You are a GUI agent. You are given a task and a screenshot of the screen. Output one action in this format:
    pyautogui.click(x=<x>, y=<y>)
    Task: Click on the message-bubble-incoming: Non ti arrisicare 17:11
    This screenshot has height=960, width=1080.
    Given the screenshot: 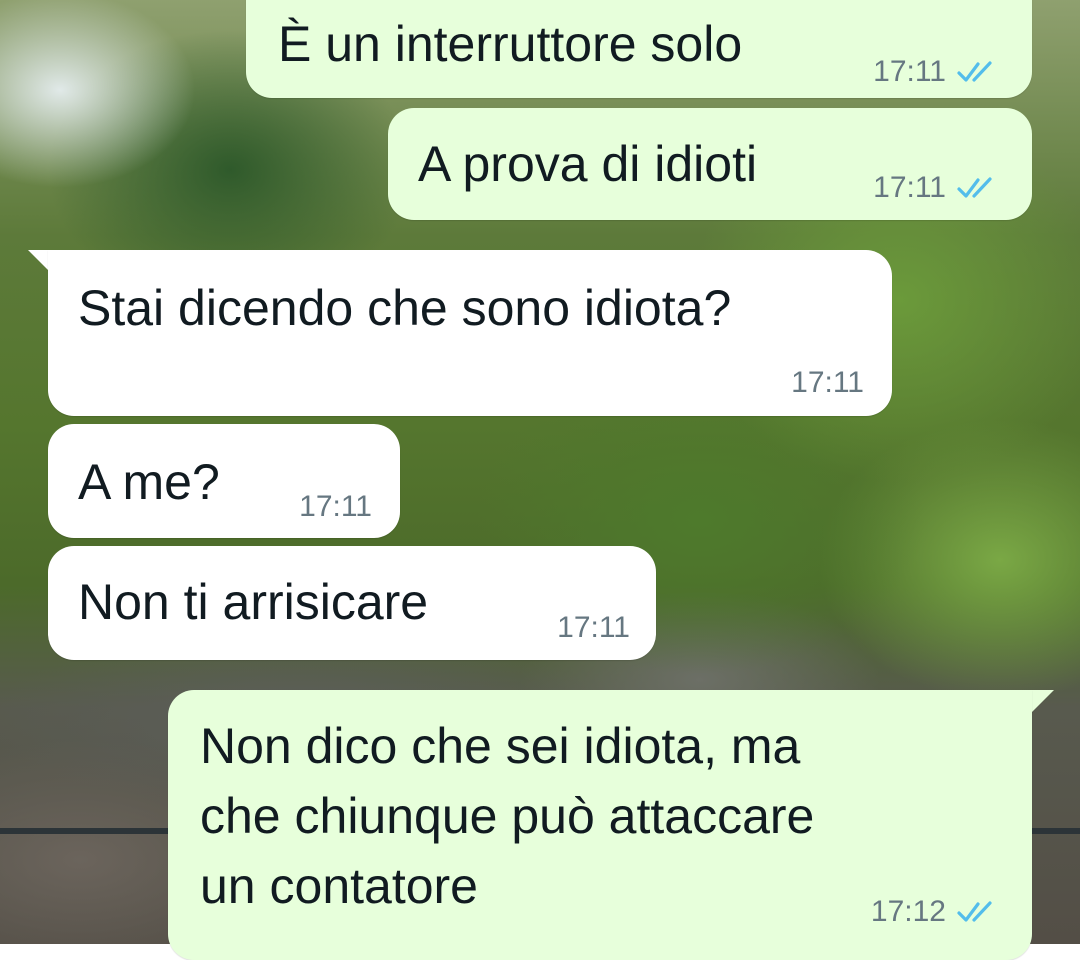 What is the action you would take?
    pyautogui.click(x=352, y=603)
    